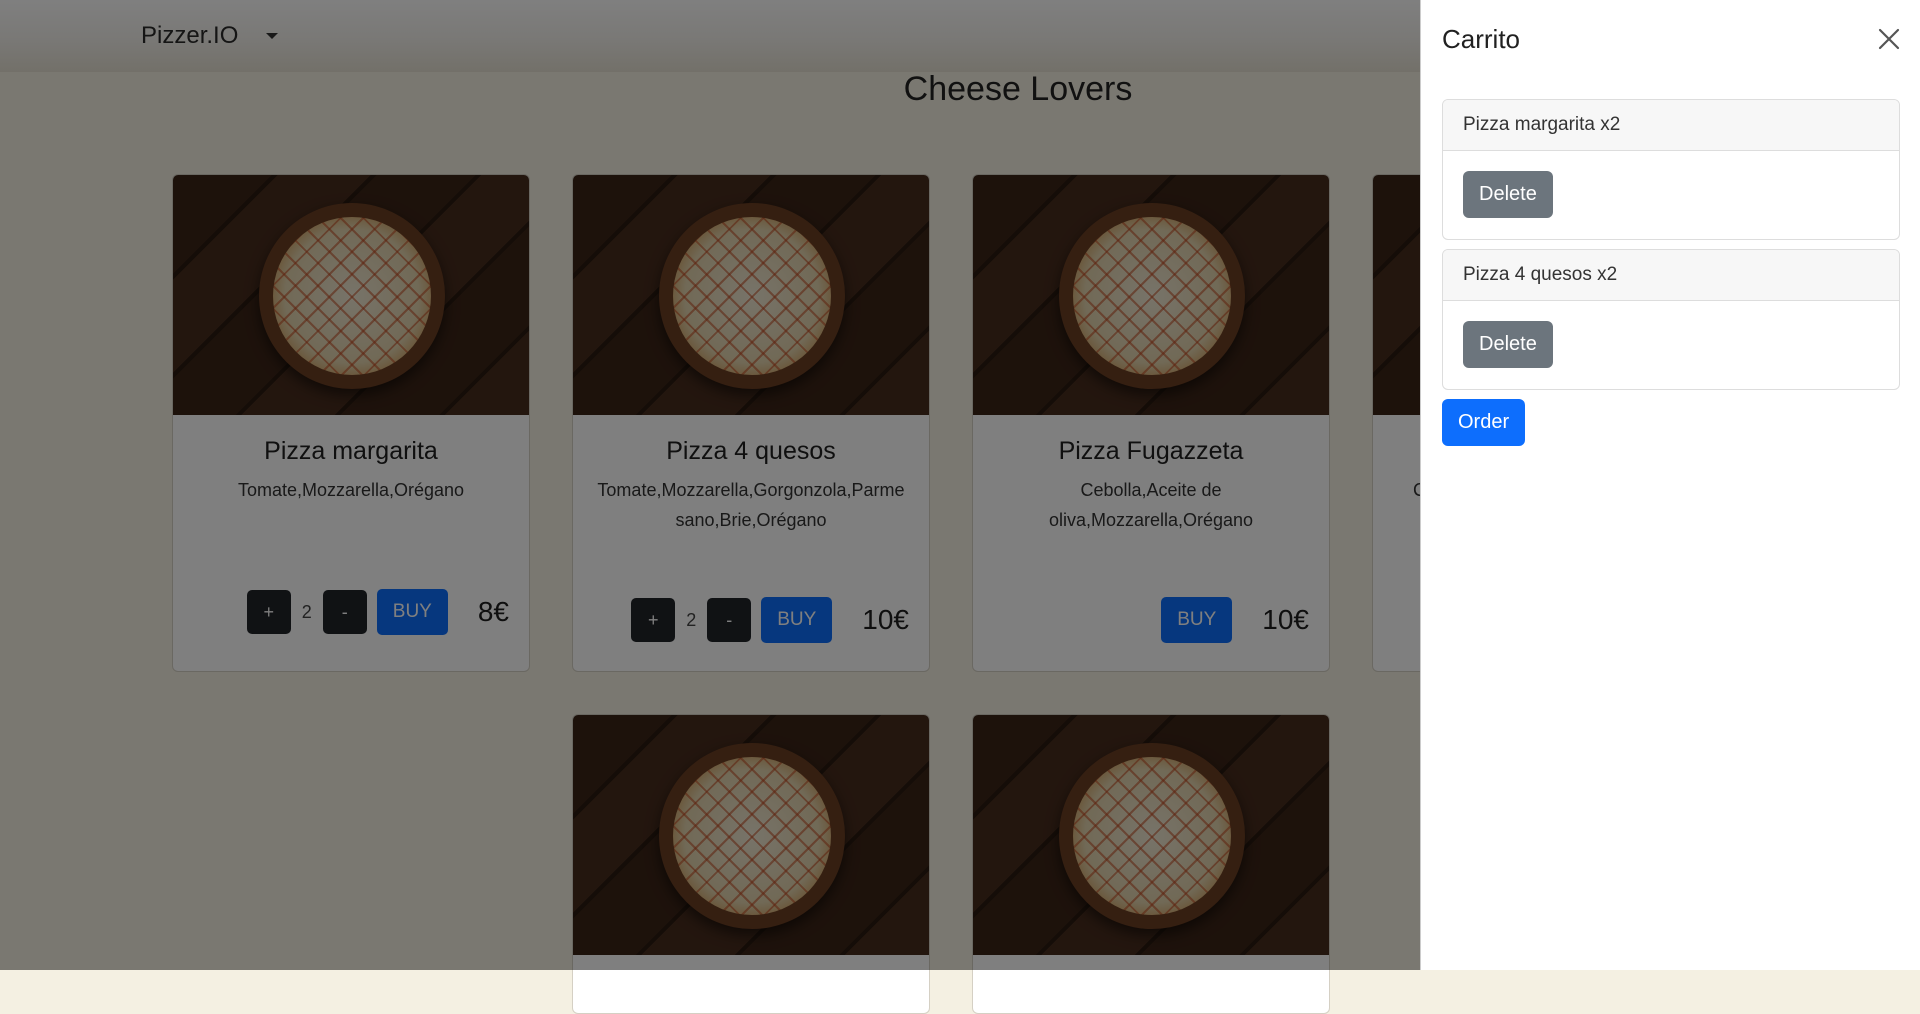 The width and height of the screenshot is (1920, 1014). I want to click on cart-title: Carrito, so click(1481, 39).